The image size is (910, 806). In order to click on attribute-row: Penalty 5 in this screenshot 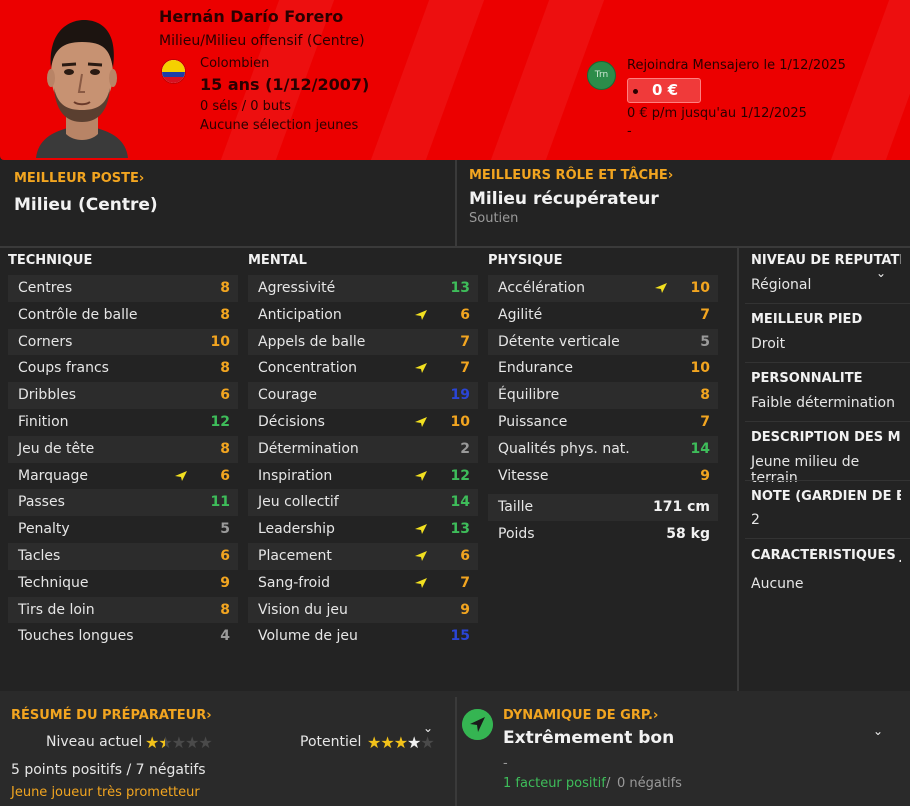, I will do `click(123, 529)`.